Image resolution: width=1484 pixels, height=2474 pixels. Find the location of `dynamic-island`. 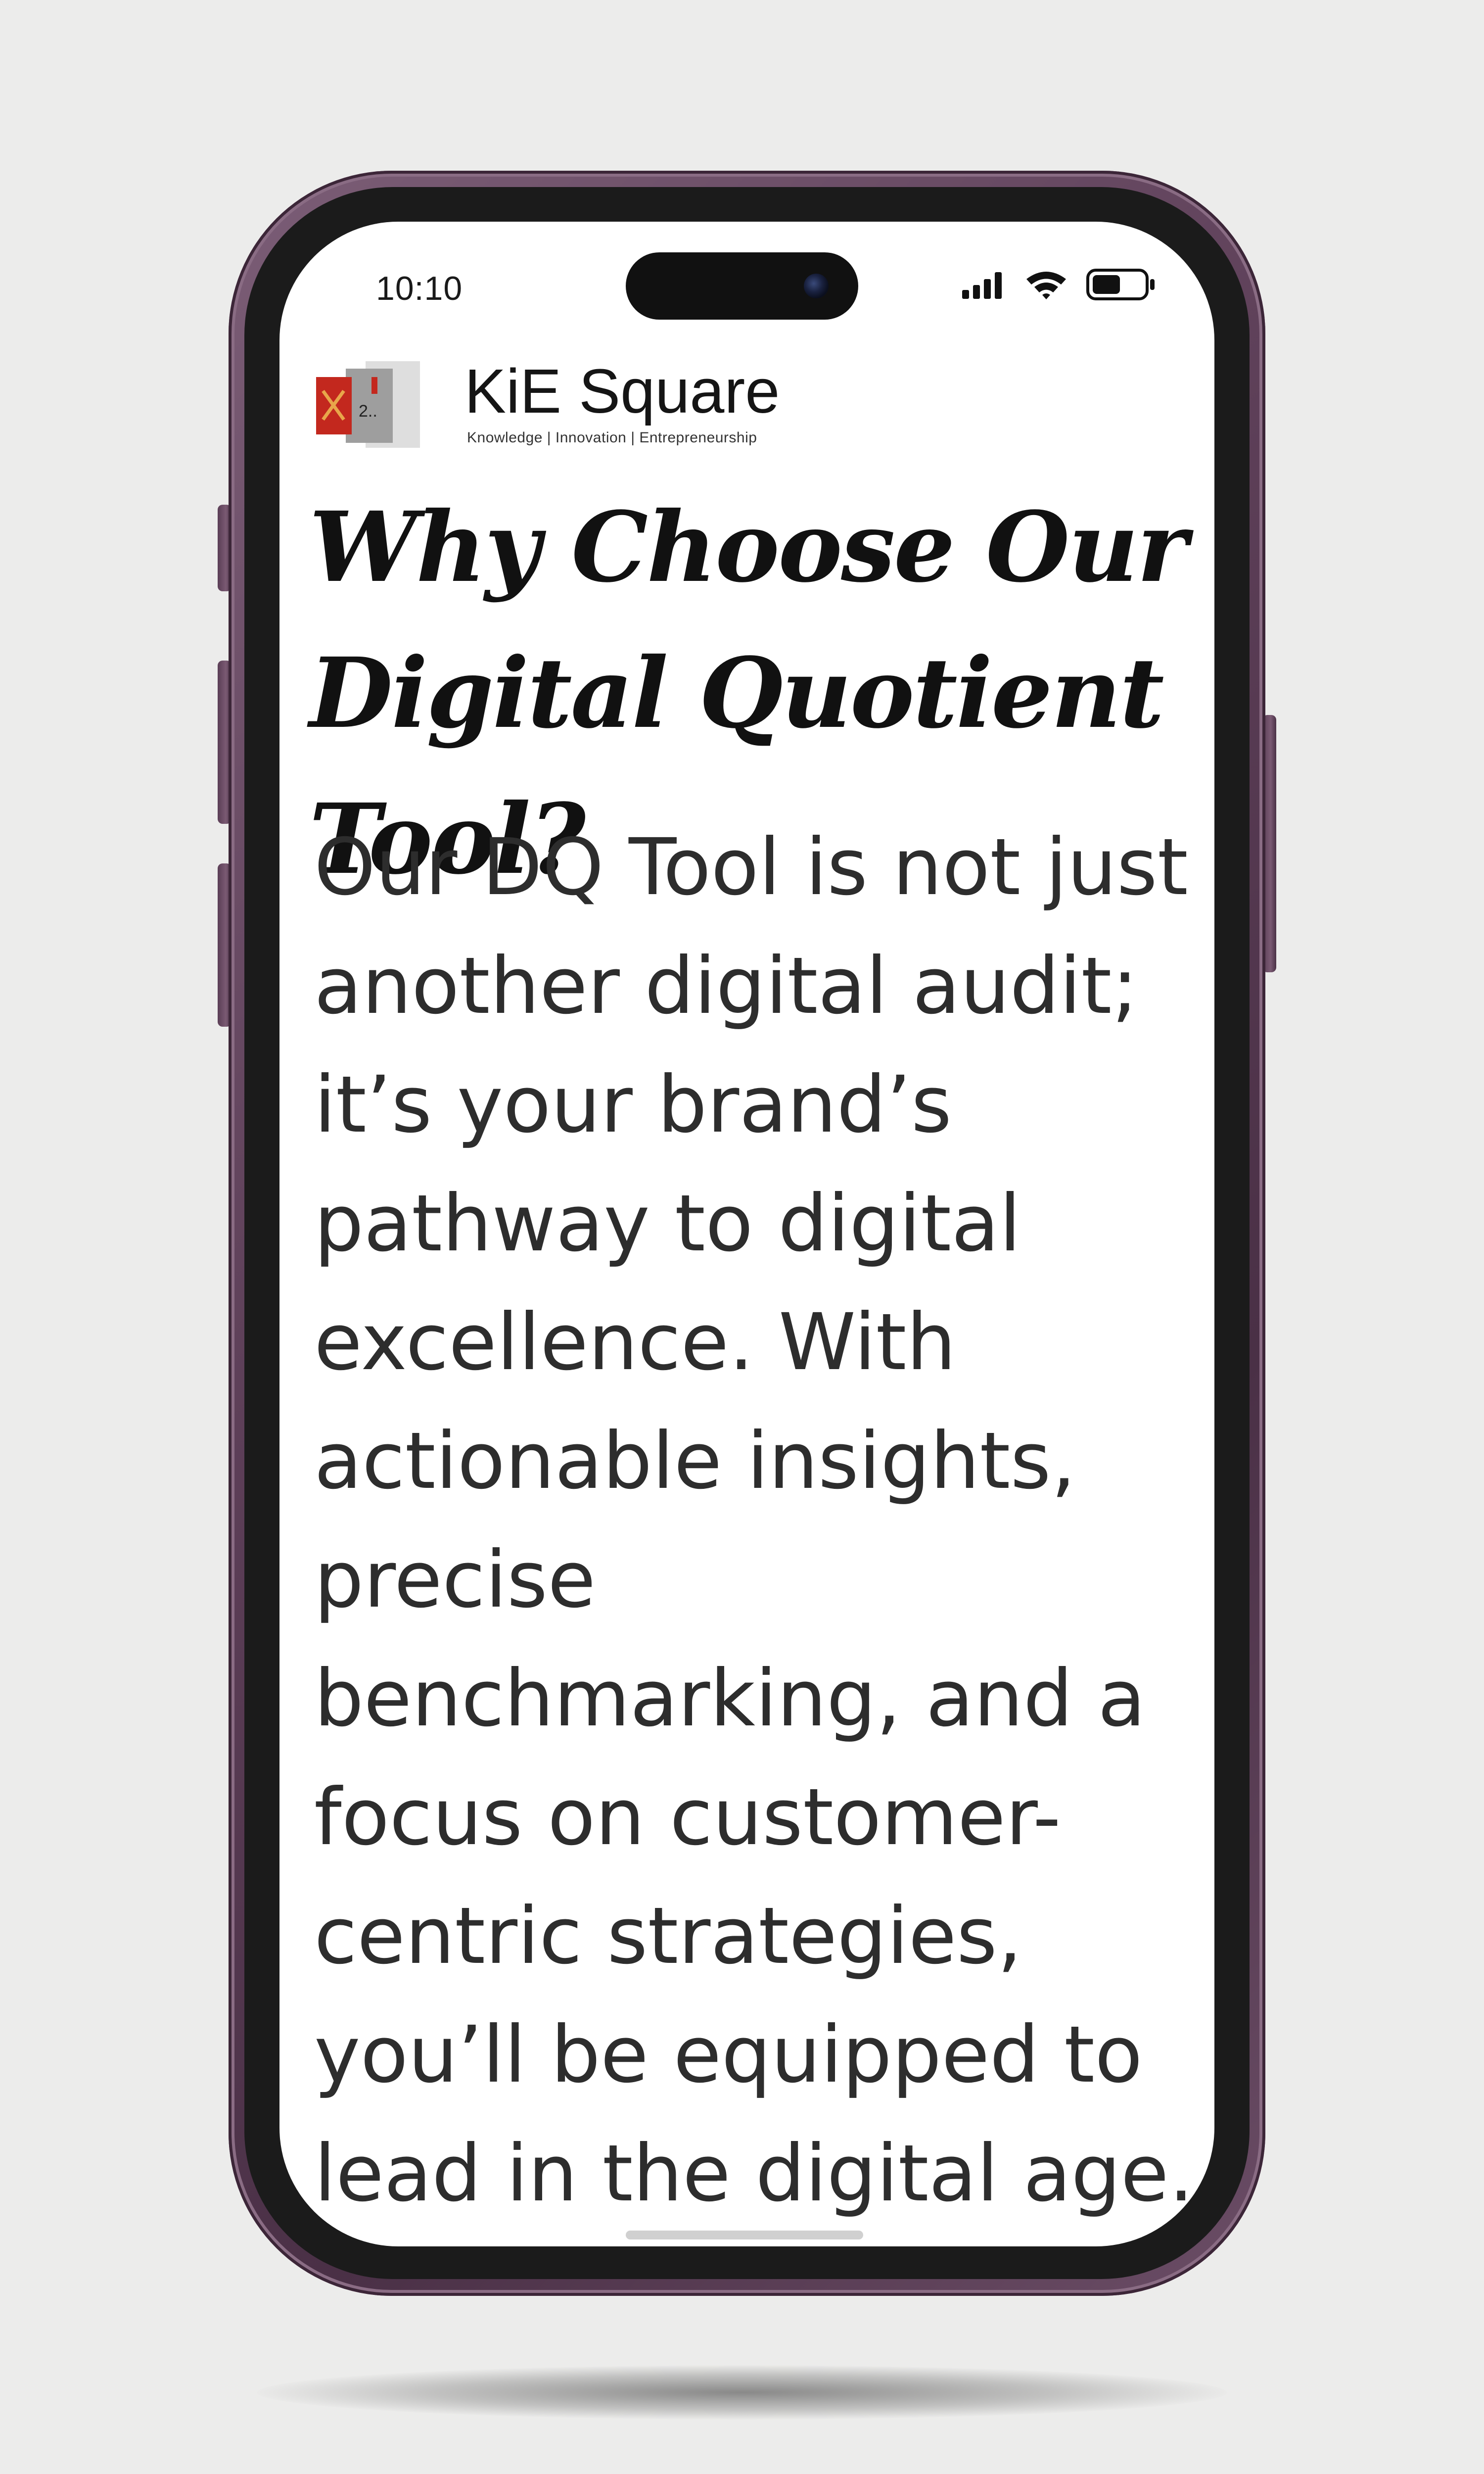

dynamic-island is located at coordinates (742, 286).